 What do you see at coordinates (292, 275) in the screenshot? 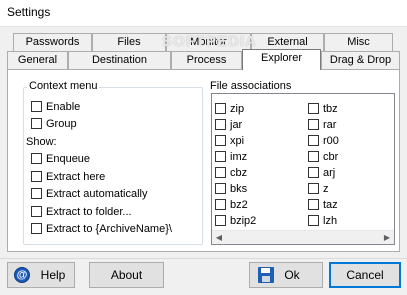
I see `ok-label: Ok` at bounding box center [292, 275].